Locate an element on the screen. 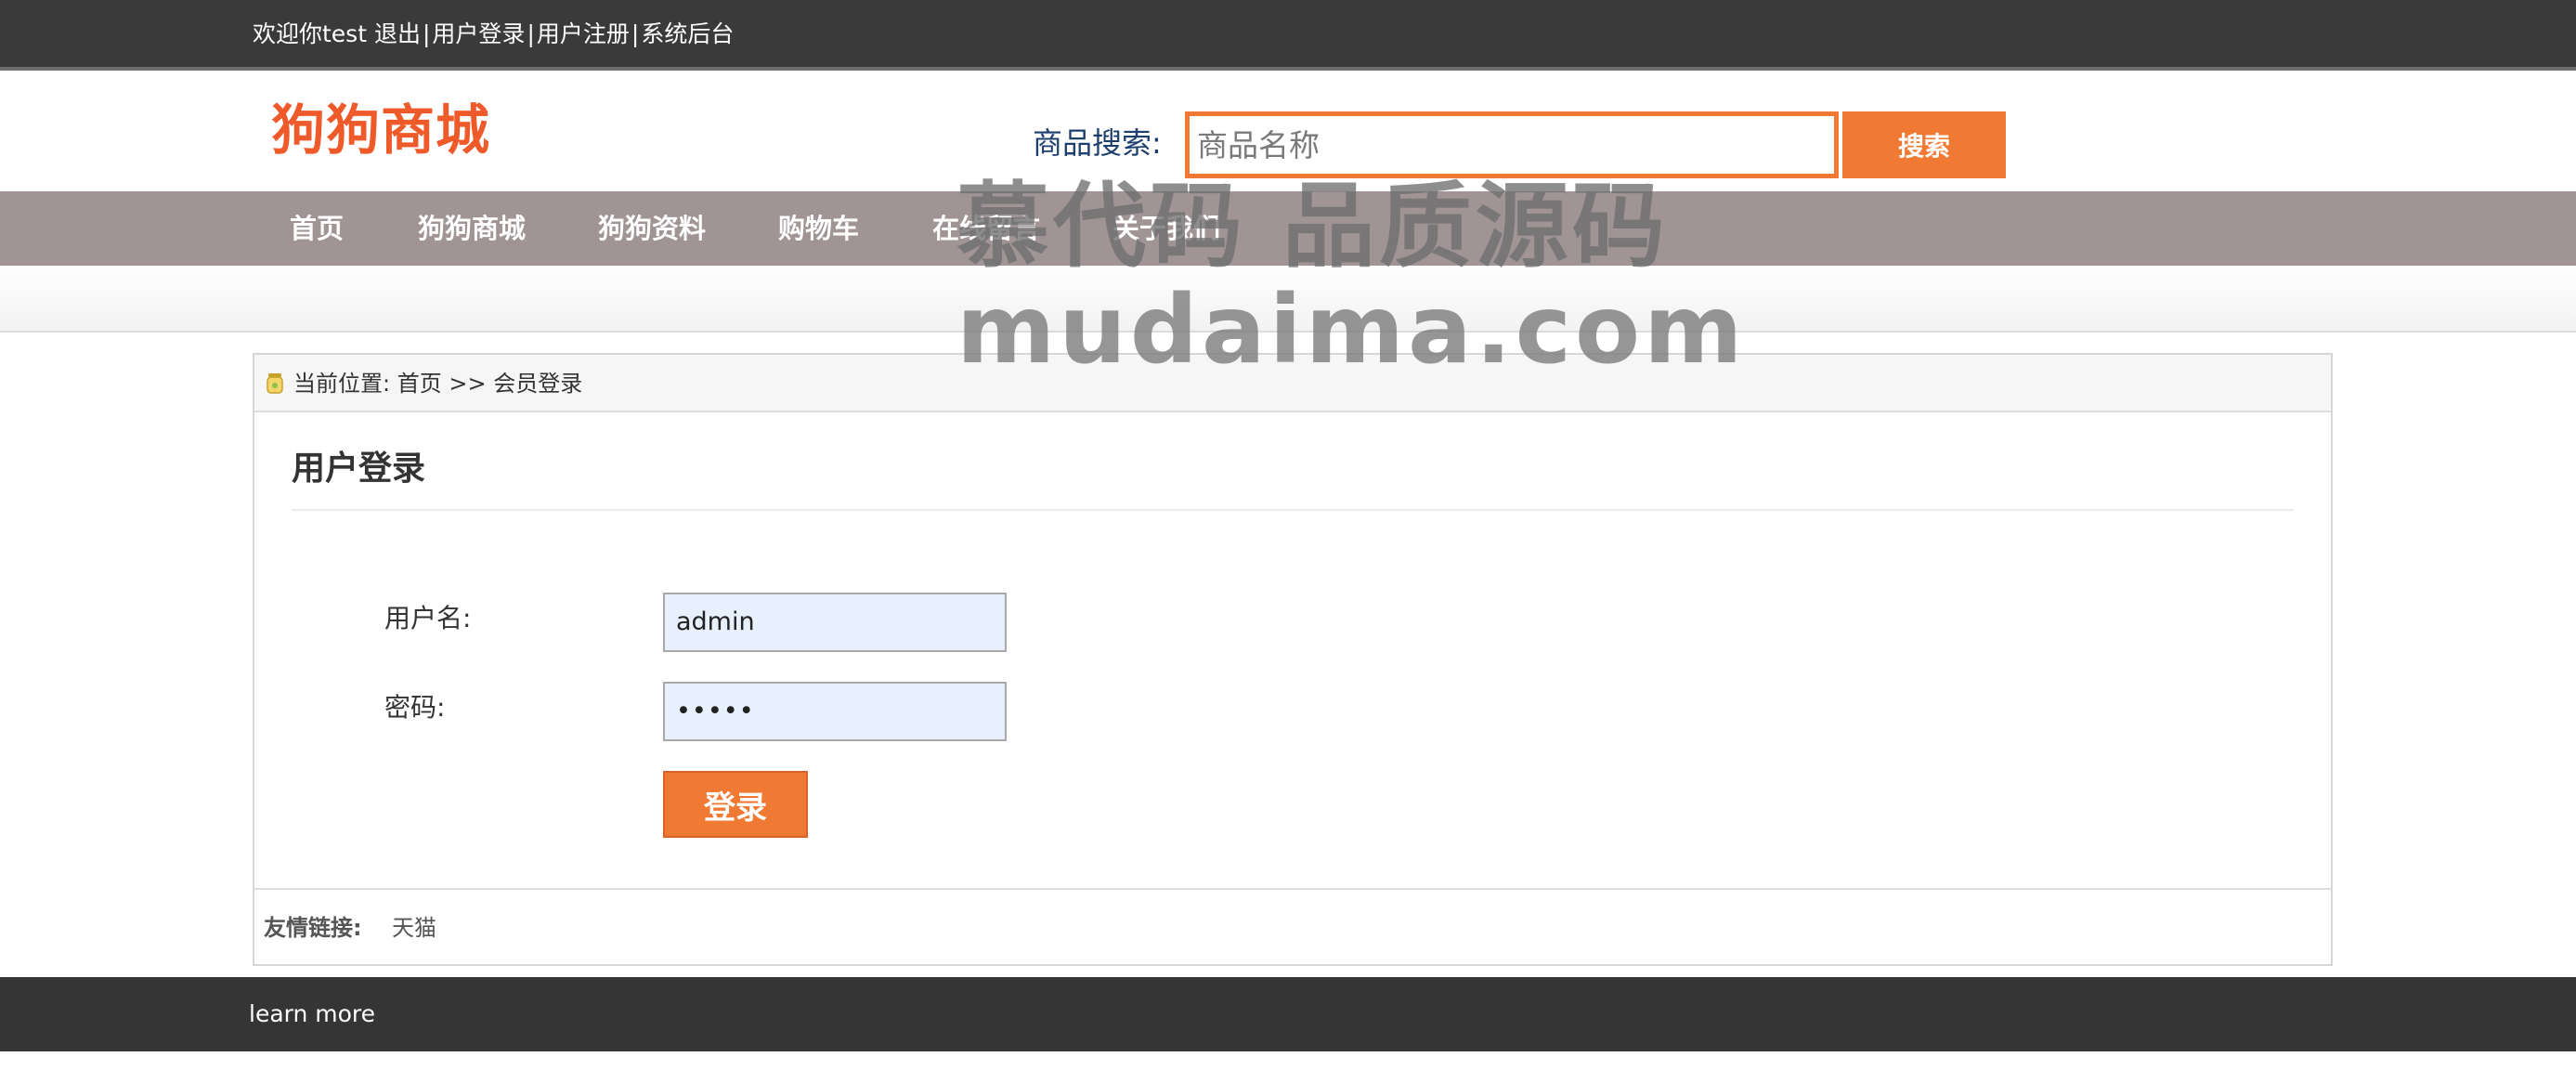 The image size is (2576, 1083). nav-item-cart: 购物车 is located at coordinates (818, 228).